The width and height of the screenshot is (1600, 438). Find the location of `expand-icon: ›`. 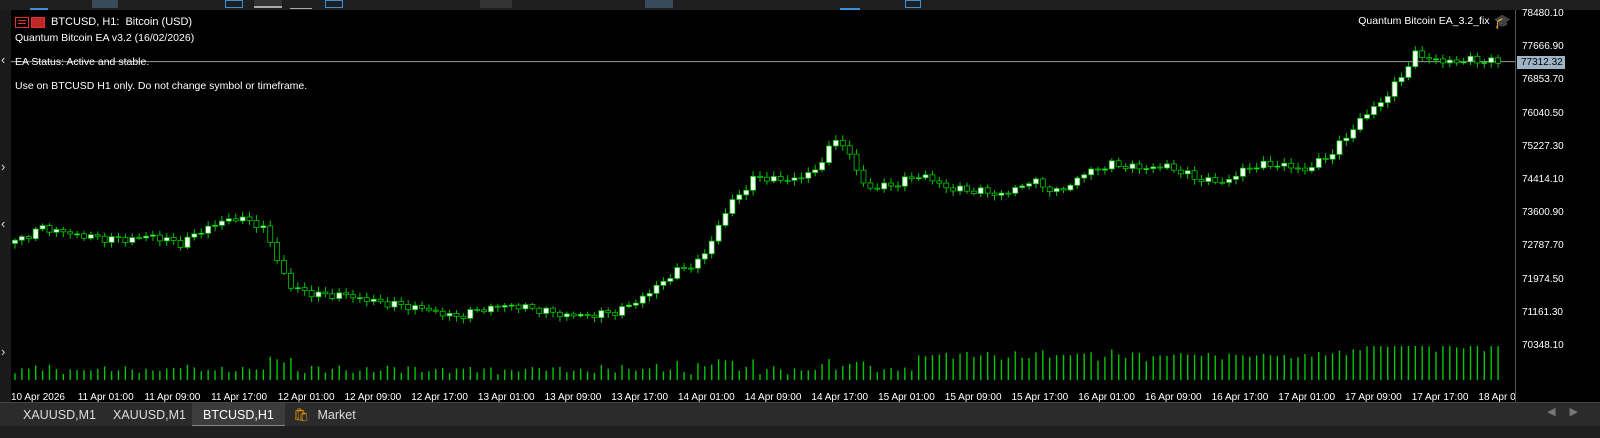

expand-icon: › is located at coordinates (3, 352).